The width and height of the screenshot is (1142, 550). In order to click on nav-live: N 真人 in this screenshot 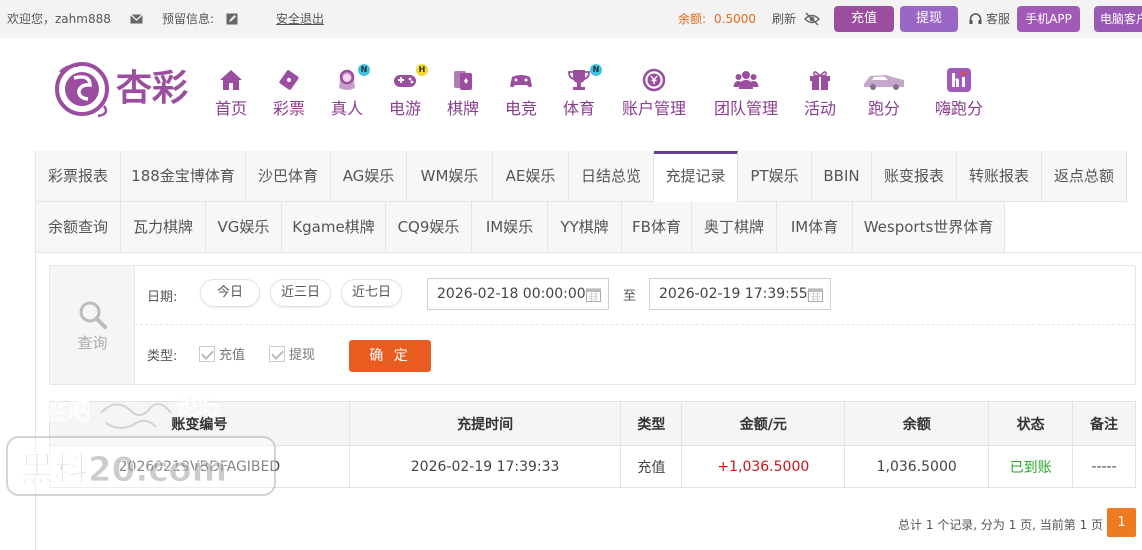, I will do `click(349, 91)`.